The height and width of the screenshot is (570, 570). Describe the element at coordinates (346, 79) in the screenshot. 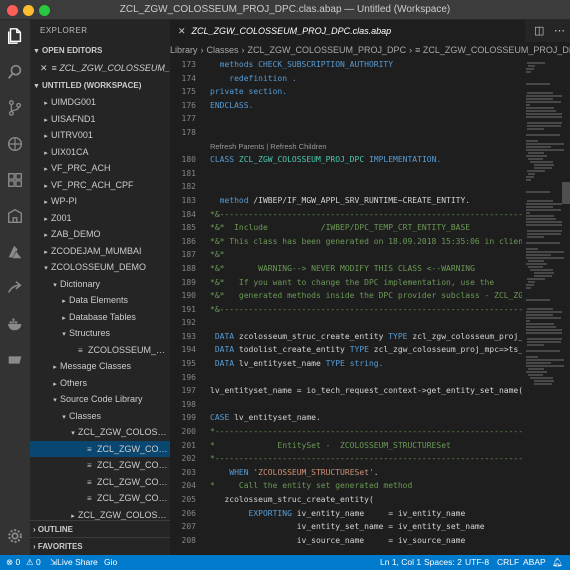

I see `code-line: 174 redefinition .` at that location.